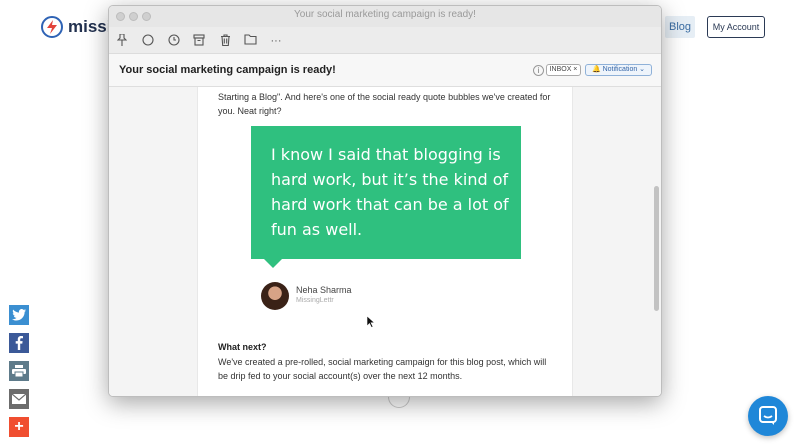  I want to click on author-name: Neha Sharma, so click(324, 290).